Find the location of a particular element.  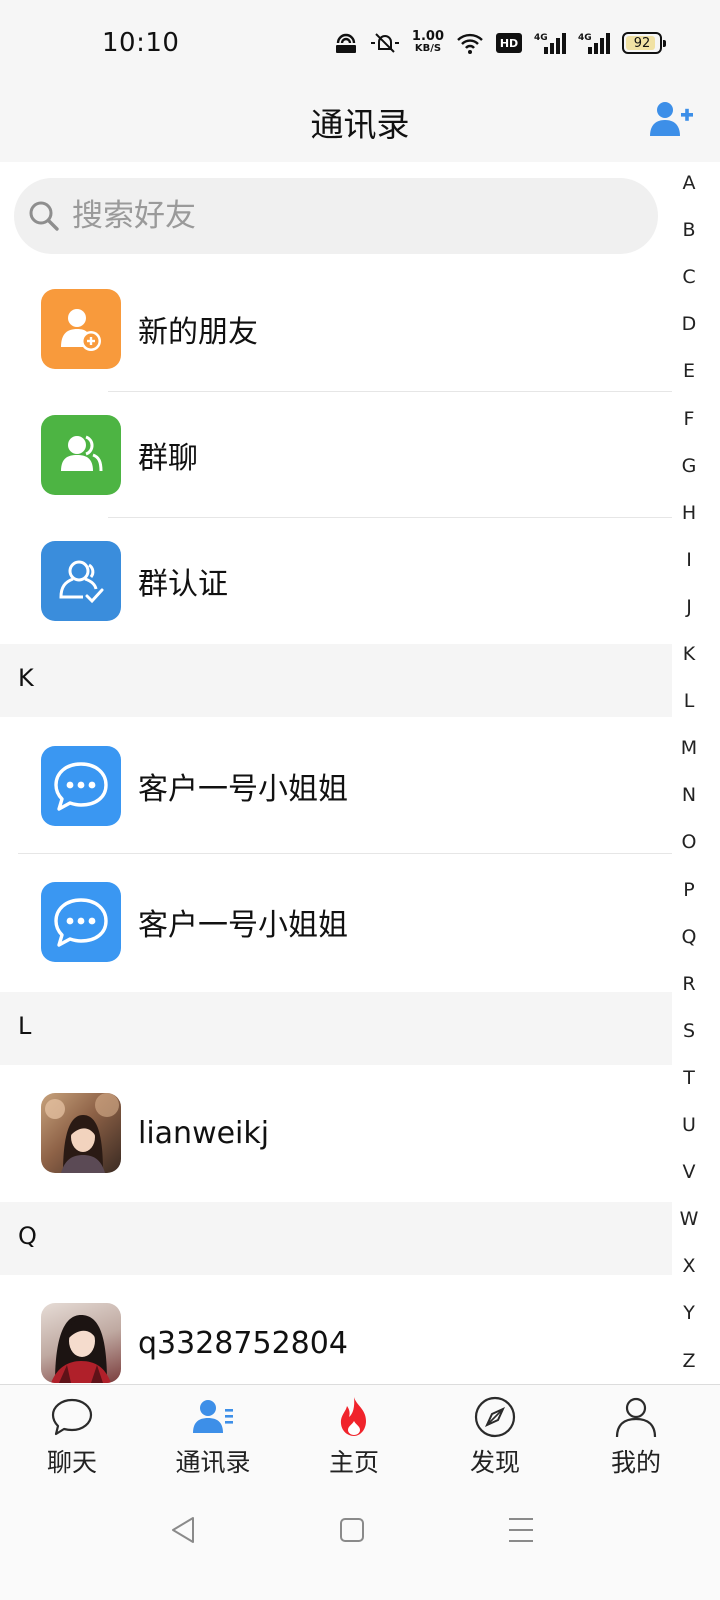

network-speed: 1.00 KB/S is located at coordinates (427, 42).